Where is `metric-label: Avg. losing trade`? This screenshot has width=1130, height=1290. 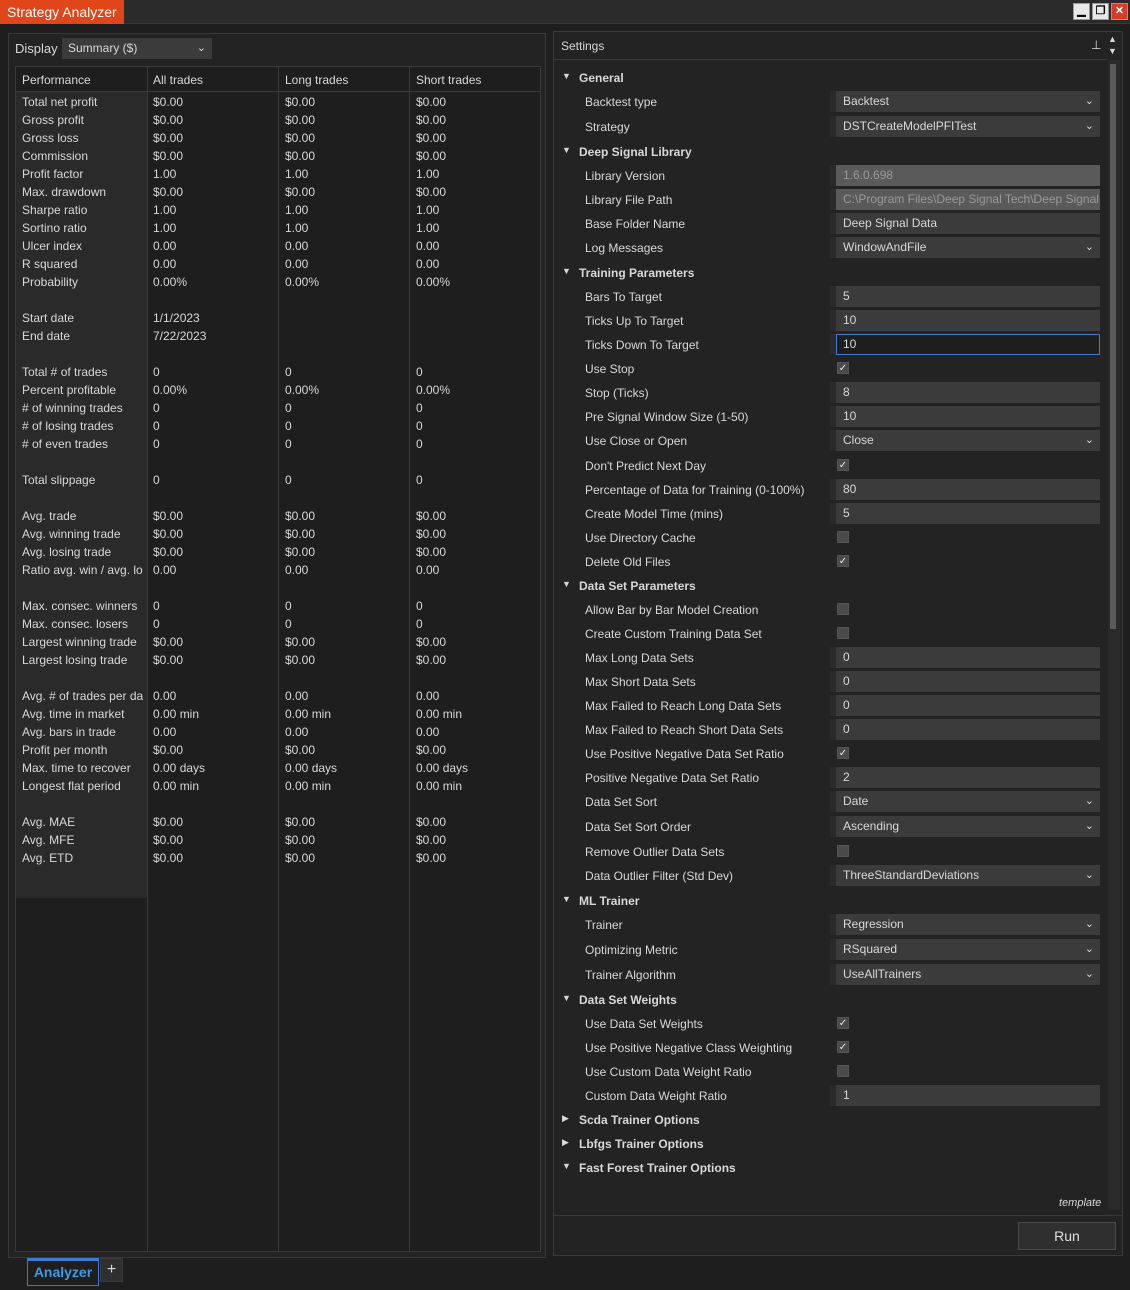 metric-label: Avg. losing trade is located at coordinates (67, 552).